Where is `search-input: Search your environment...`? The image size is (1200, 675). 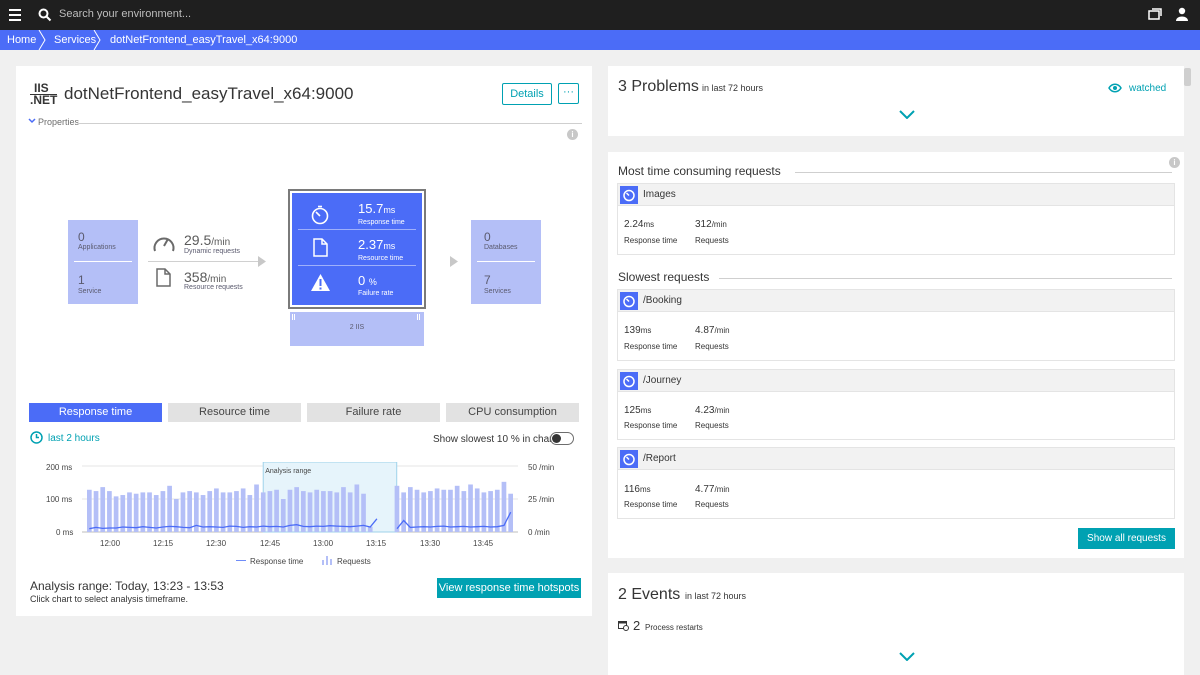 search-input: Search your environment... is located at coordinates (125, 14).